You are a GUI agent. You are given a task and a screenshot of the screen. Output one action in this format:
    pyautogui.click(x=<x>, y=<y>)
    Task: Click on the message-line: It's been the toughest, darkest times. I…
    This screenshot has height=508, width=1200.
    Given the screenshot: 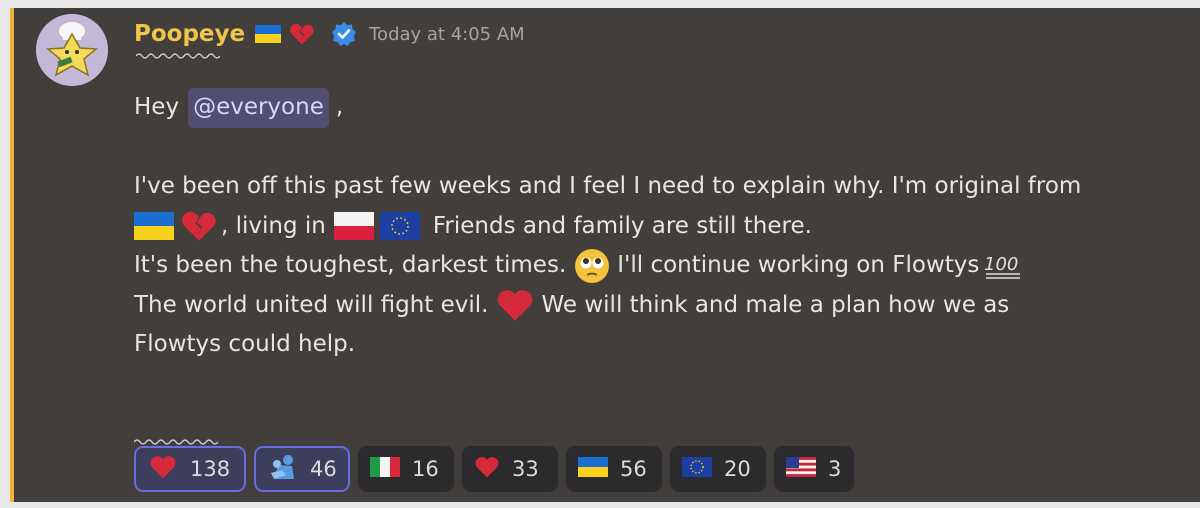 What is the action you would take?
    pyautogui.click(x=654, y=266)
    